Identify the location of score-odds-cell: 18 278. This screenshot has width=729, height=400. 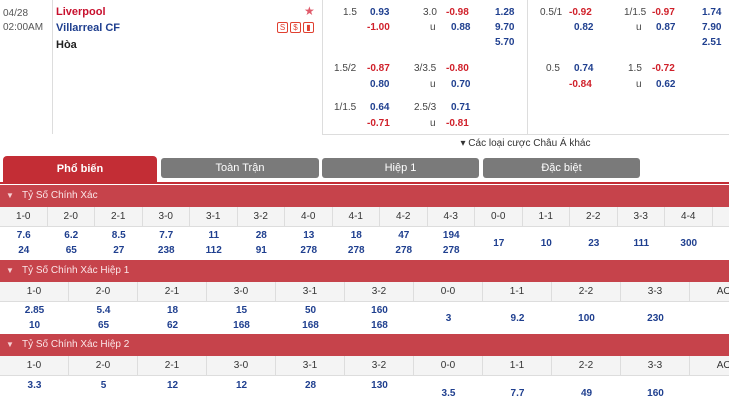
(357, 243).